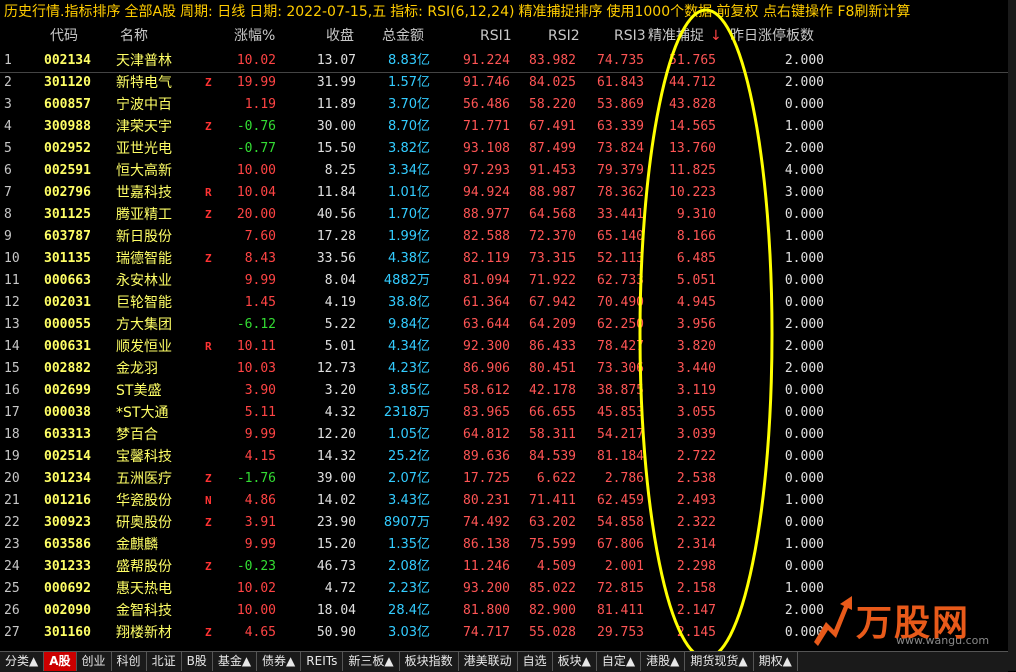 The width and height of the screenshot is (1016, 672). What do you see at coordinates (776, 661) in the screenshot?
I see `tab-item: 期权▲` at bounding box center [776, 661].